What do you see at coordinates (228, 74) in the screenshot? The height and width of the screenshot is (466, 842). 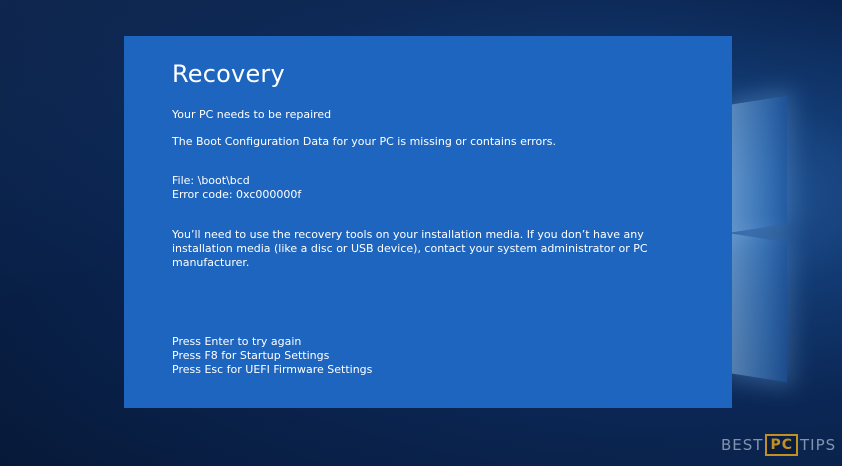 I see `recovery-title: Recovery` at bounding box center [228, 74].